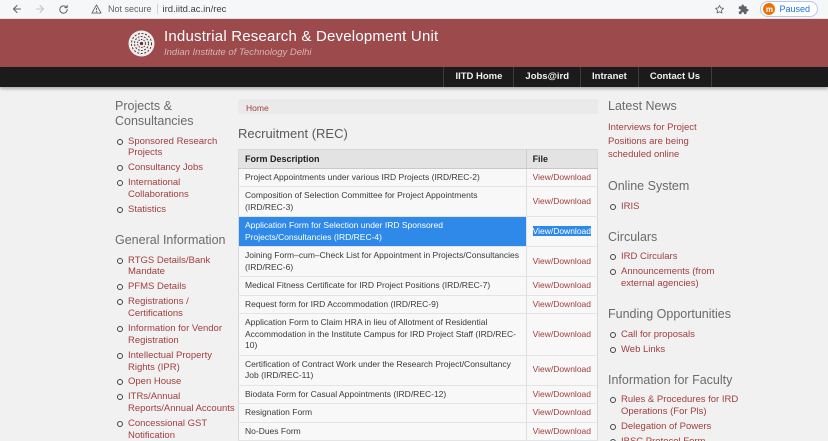 Image resolution: width=828 pixels, height=441 pixels. Describe the element at coordinates (170, 239) in the screenshot. I see `sidebar-section-title: General Information` at that location.